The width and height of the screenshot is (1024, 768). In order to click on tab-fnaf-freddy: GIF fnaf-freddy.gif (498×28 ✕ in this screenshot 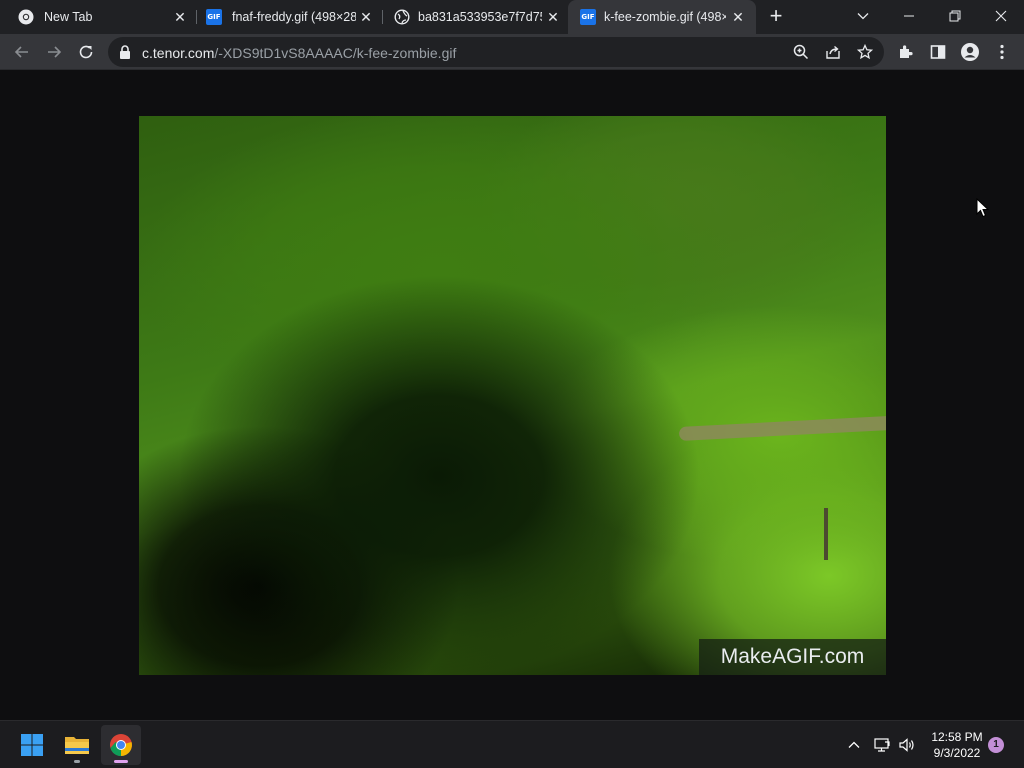, I will do `click(288, 17)`.